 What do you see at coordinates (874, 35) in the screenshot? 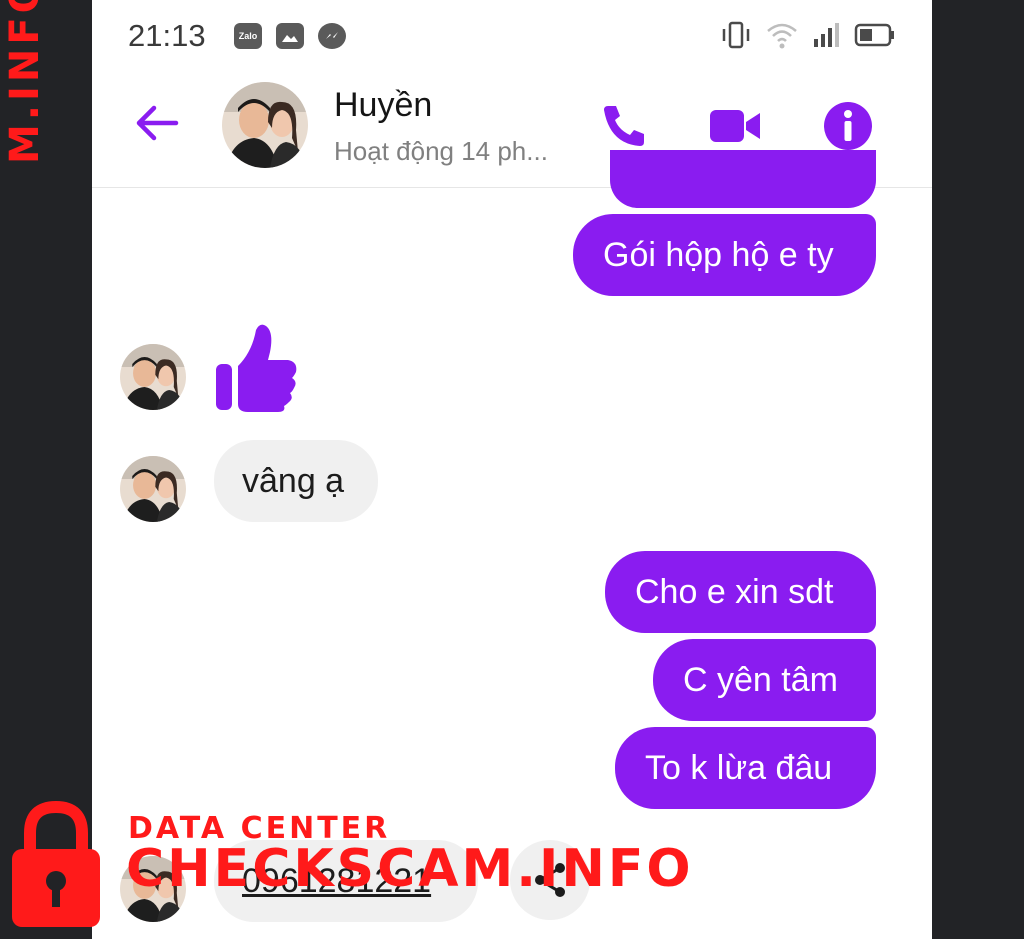
I see `battery-icon` at bounding box center [874, 35].